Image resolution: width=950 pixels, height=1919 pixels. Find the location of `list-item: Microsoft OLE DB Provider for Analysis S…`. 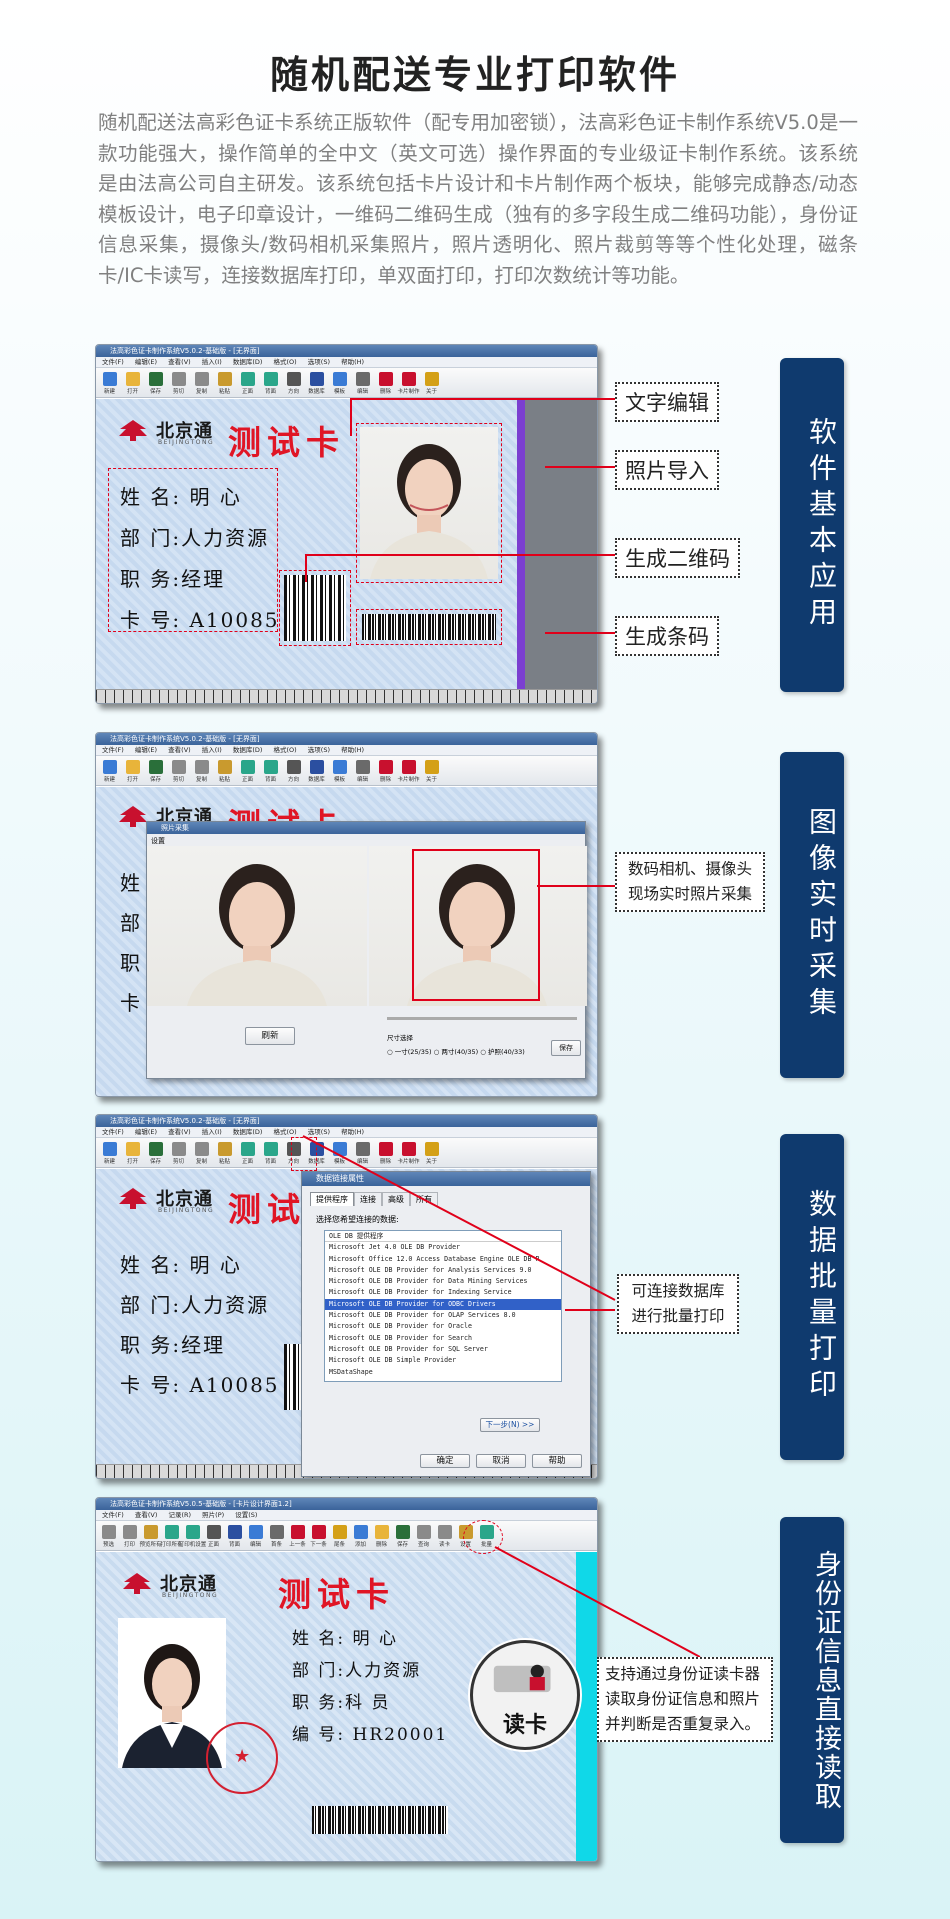

list-item: Microsoft OLE DB Provider for Analysis S… is located at coordinates (443, 1270).